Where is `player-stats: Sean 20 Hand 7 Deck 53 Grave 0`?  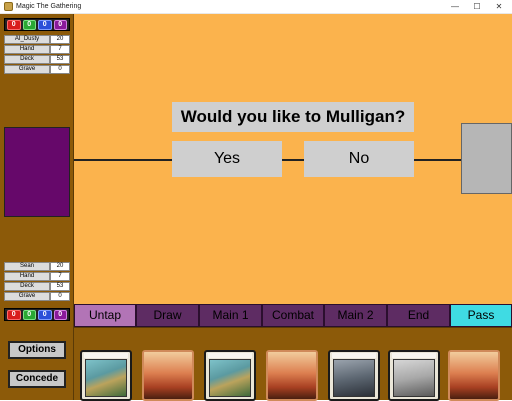 player-stats: Sean 20 Hand 7 Deck 53 Grave 0 is located at coordinates (37, 282).